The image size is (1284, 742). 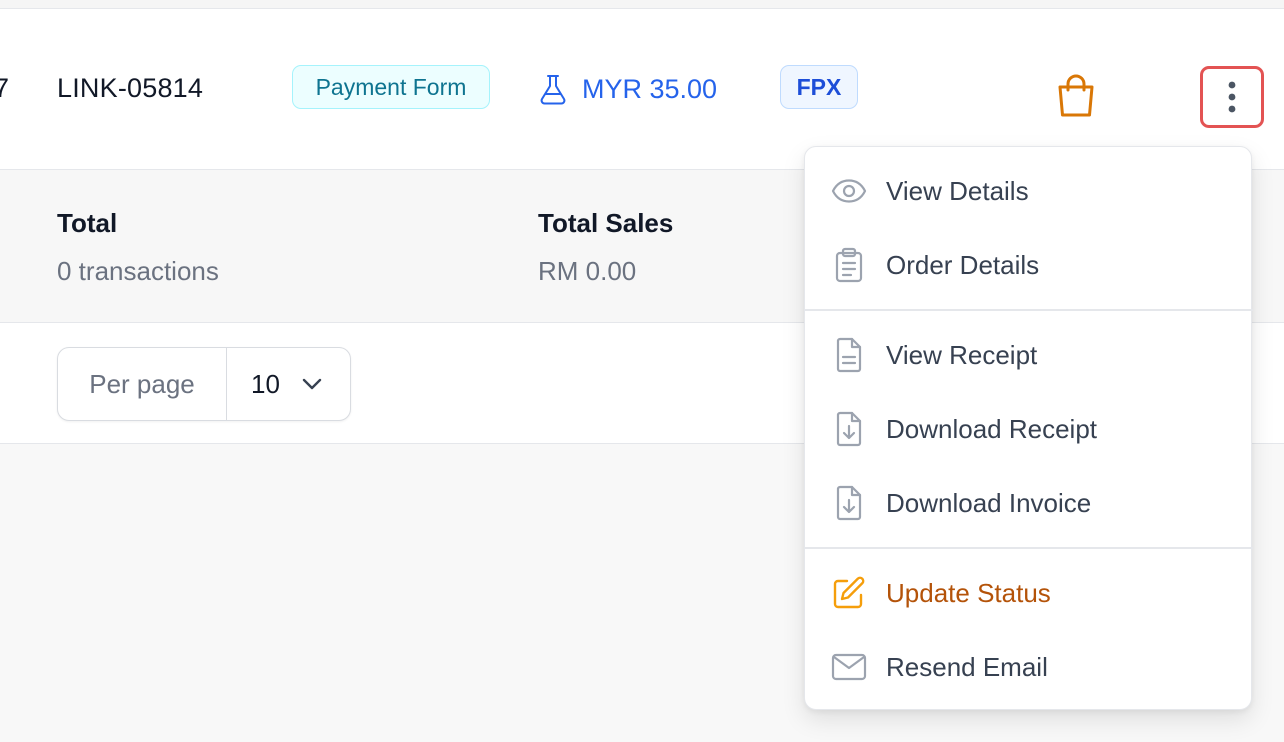 What do you see at coordinates (587, 271) in the screenshot?
I see `total-sales-value: RM 0.00` at bounding box center [587, 271].